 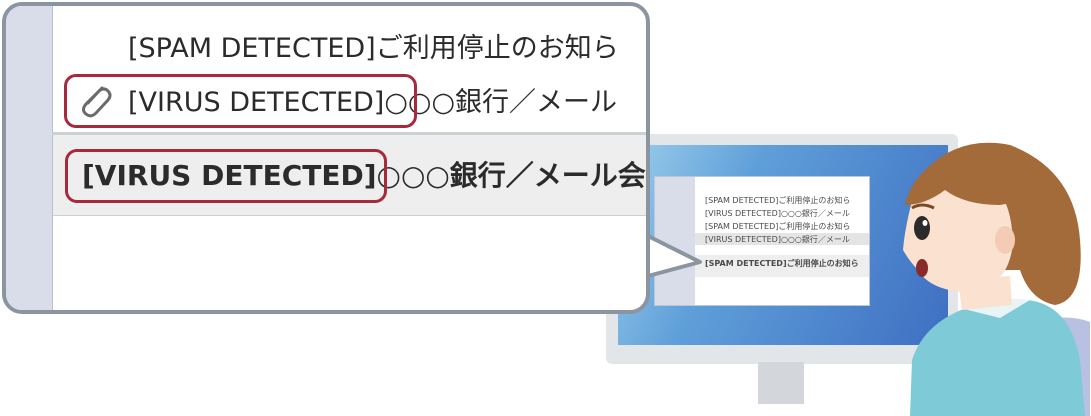 What do you see at coordinates (997, 358) in the screenshot?
I see `shirt` at bounding box center [997, 358].